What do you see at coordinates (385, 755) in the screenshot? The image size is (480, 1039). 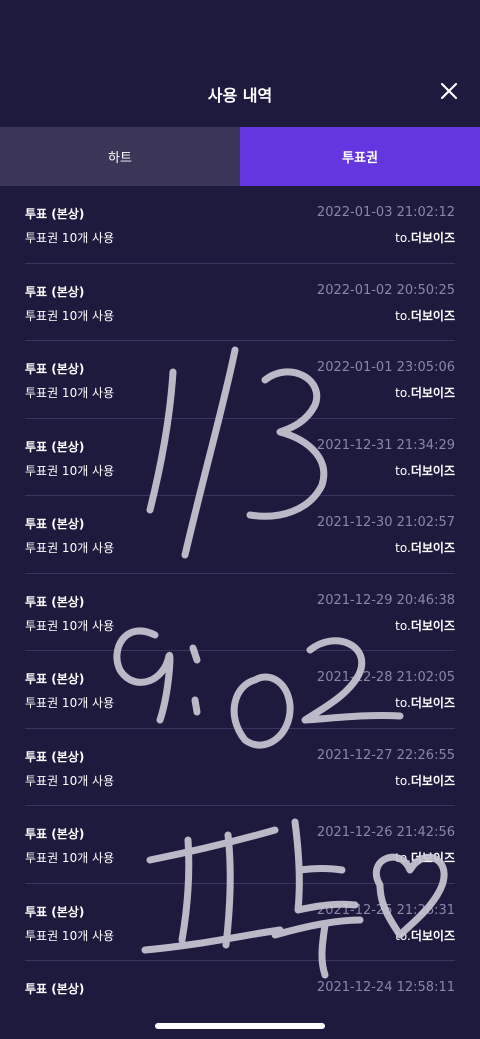 I see `history-row-date: 2021-12-27 22:26:55` at bounding box center [385, 755].